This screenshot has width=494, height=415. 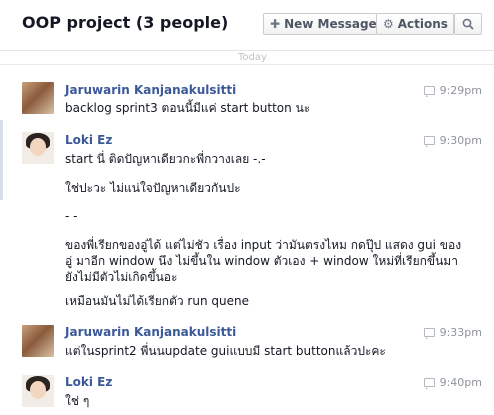 I want to click on gear-icon: ⚙, so click(x=388, y=24).